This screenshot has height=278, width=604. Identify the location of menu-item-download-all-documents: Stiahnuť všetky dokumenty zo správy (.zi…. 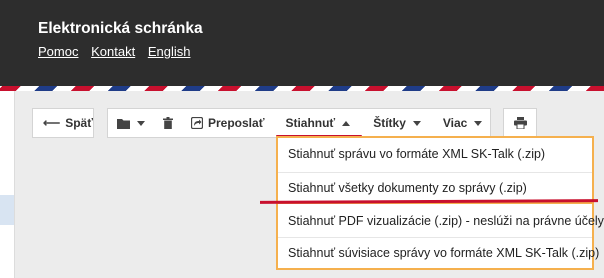
(407, 188).